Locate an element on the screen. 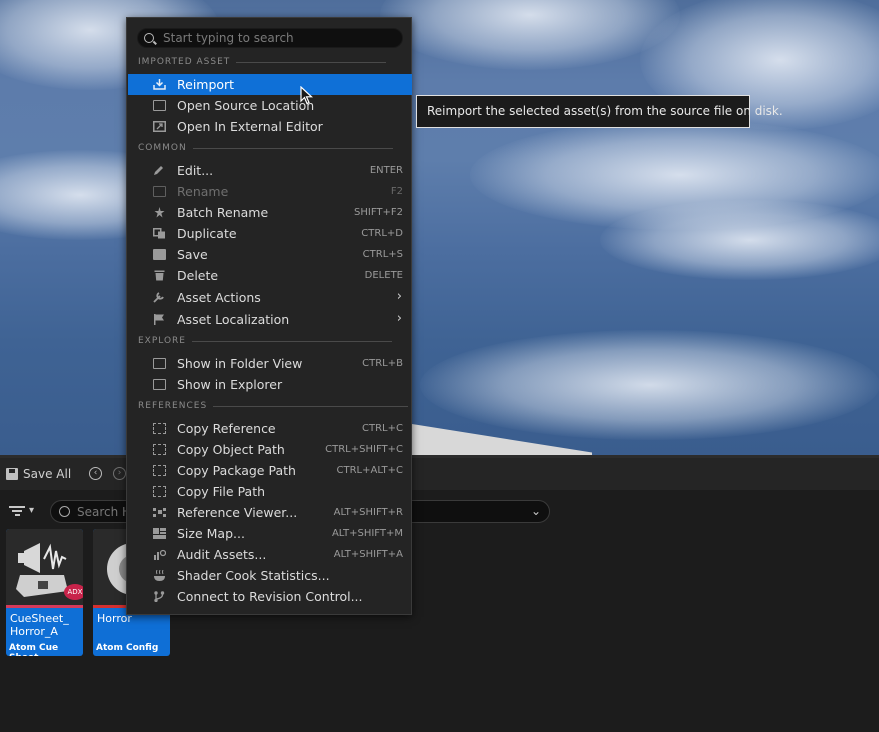 Image resolution: width=879 pixels, height=732 pixels. menu-item-label: Copy Package Path is located at coordinates (236, 470).